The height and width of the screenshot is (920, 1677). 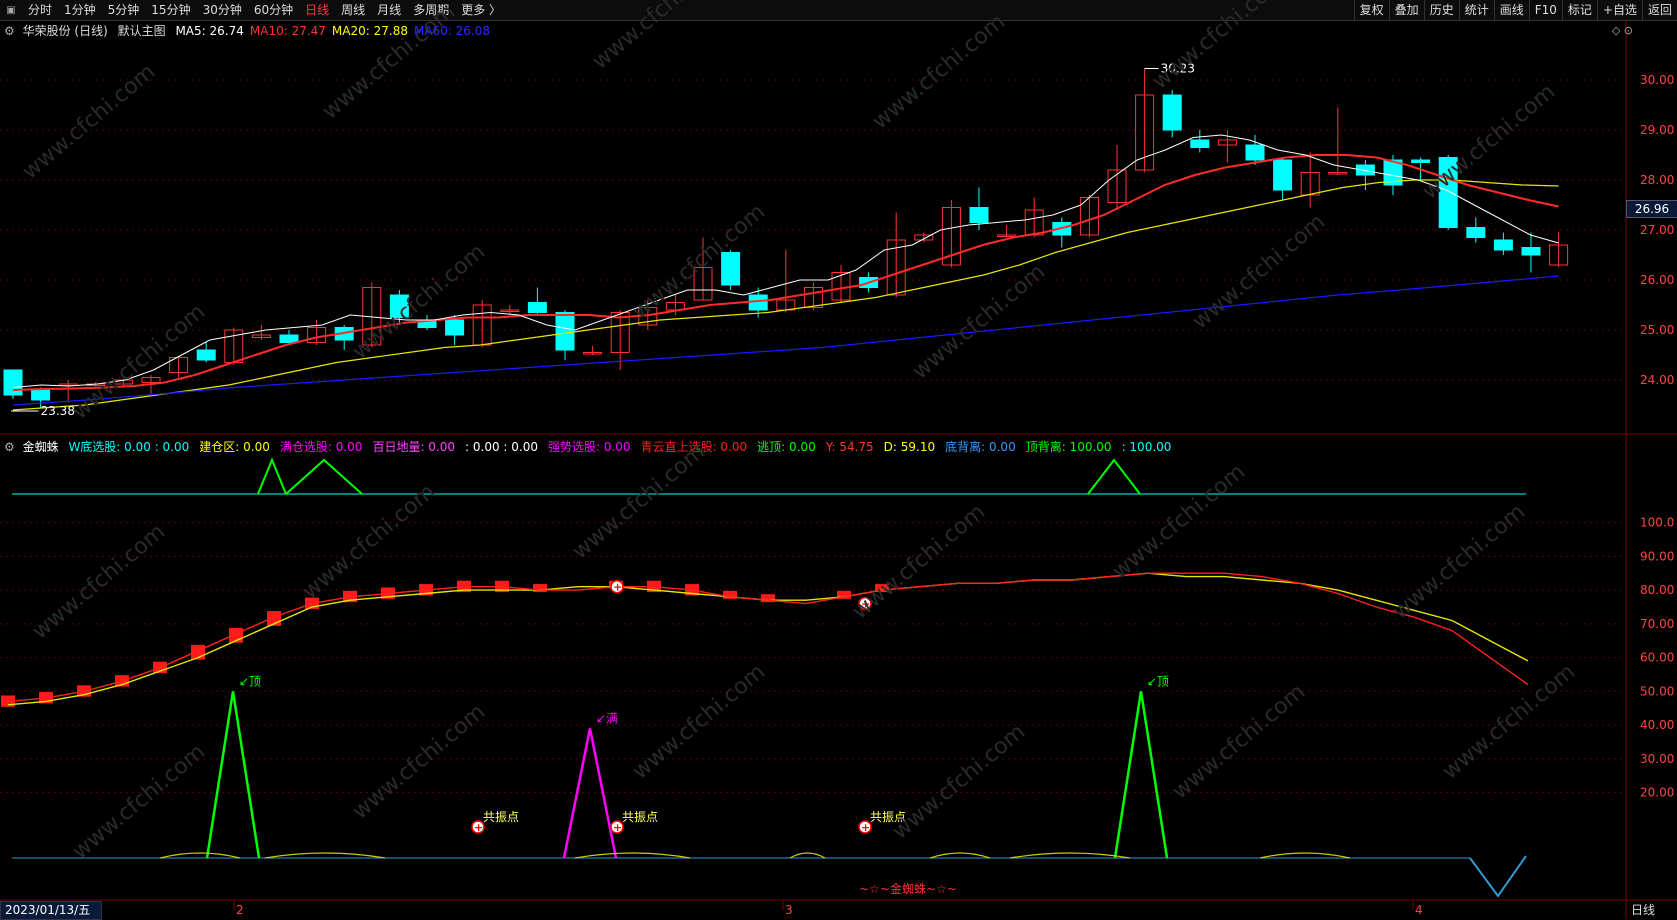 I want to click on current-price-tag: 26.96, so click(x=1651, y=209).